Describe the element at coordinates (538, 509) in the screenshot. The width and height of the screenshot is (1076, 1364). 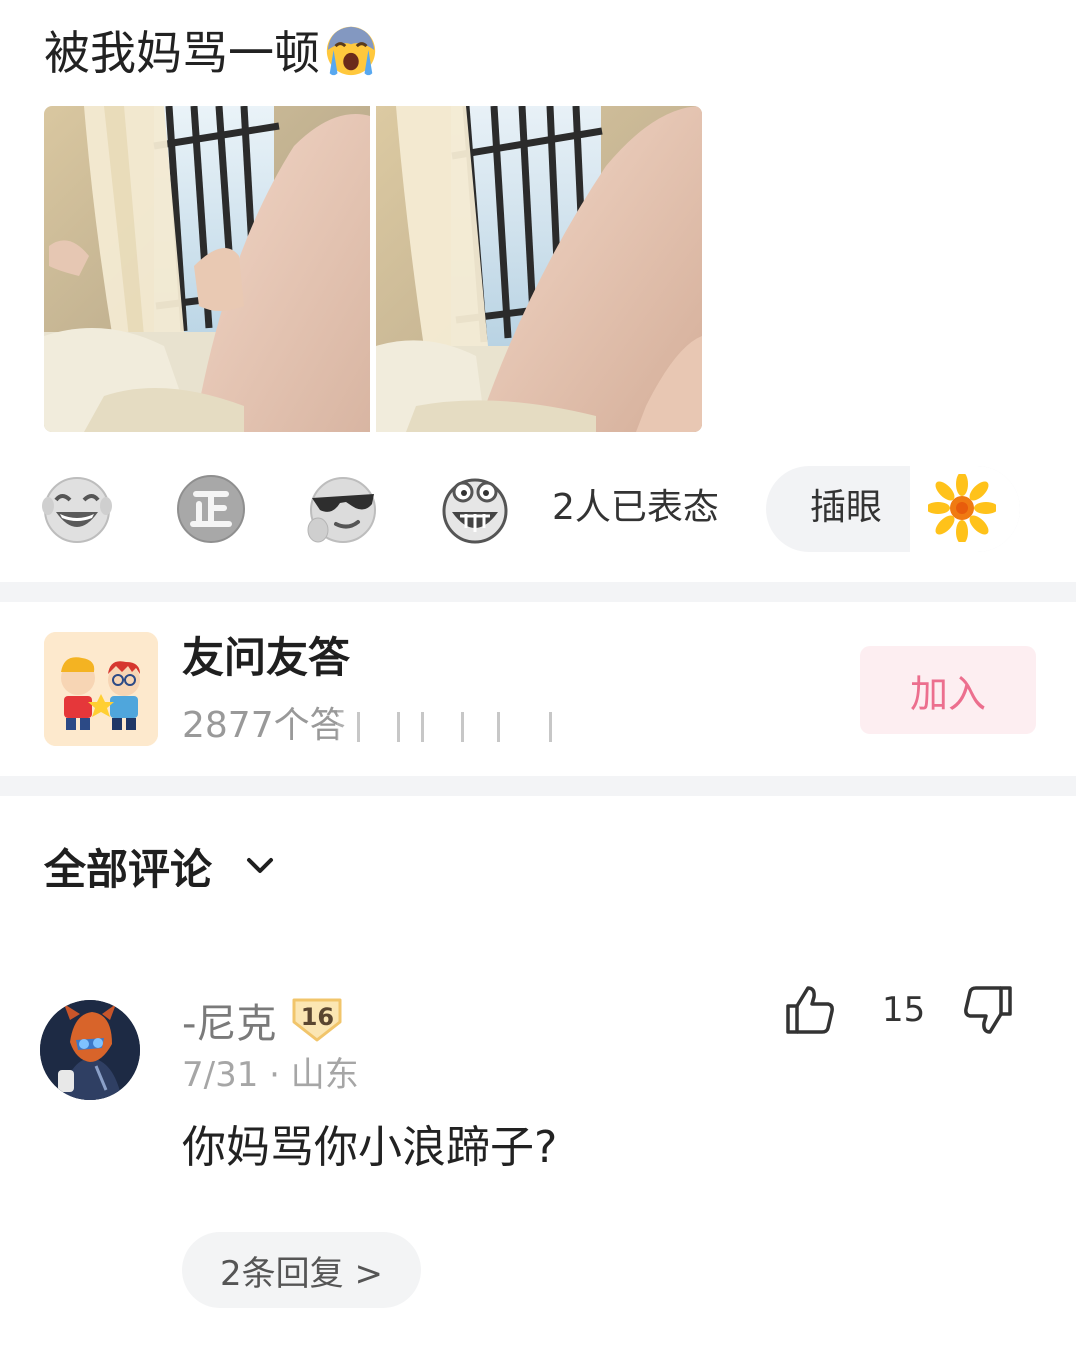
I see `reaction-bar: 2人已表态 插眼` at that location.